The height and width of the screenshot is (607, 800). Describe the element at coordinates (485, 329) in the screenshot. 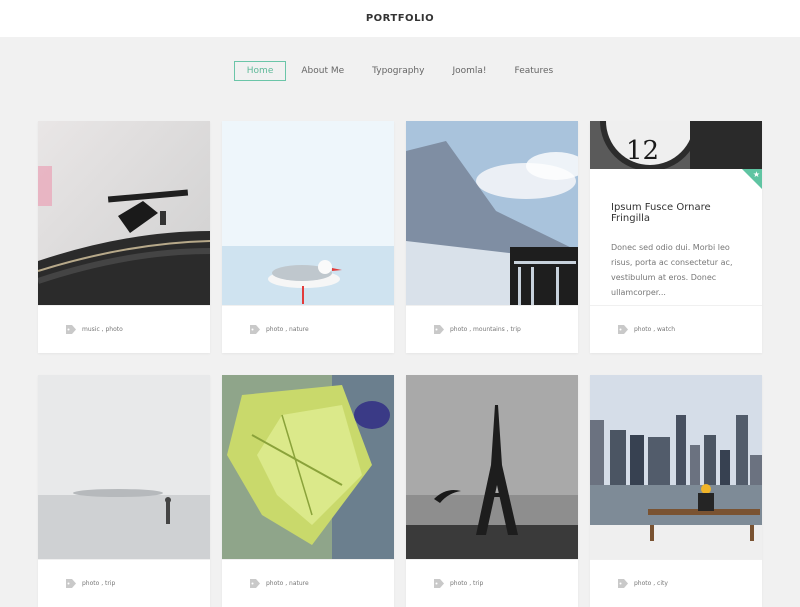

I see `card-tags: photo , mountains , trip` at that location.